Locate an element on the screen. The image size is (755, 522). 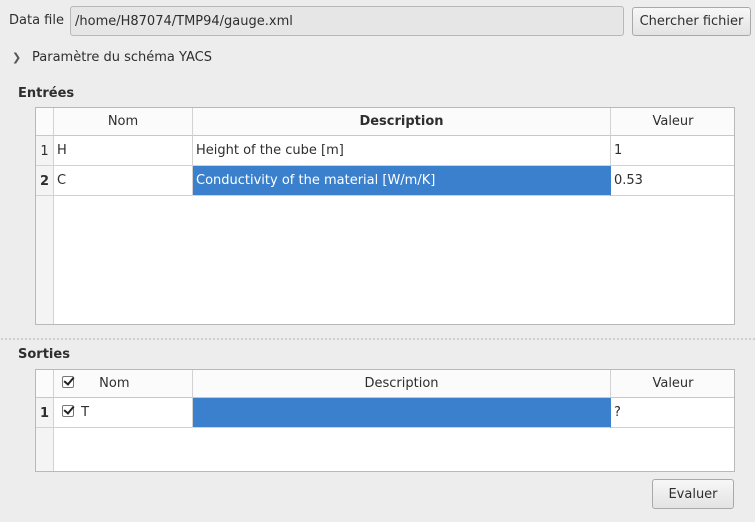
chevron-right-icon: ❯ is located at coordinates (17, 57).